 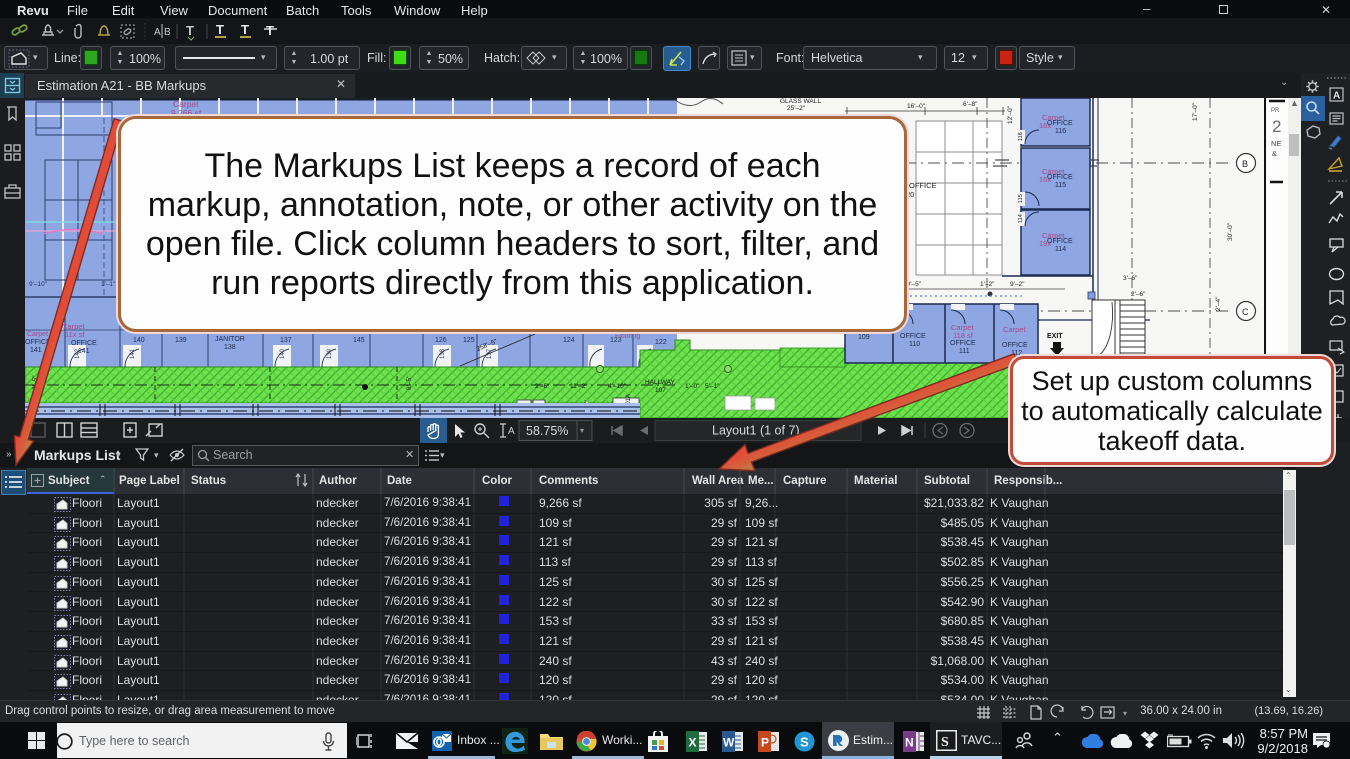 What do you see at coordinates (230, 339) in the screenshot?
I see `svg-text: JANITOR` at bounding box center [230, 339].